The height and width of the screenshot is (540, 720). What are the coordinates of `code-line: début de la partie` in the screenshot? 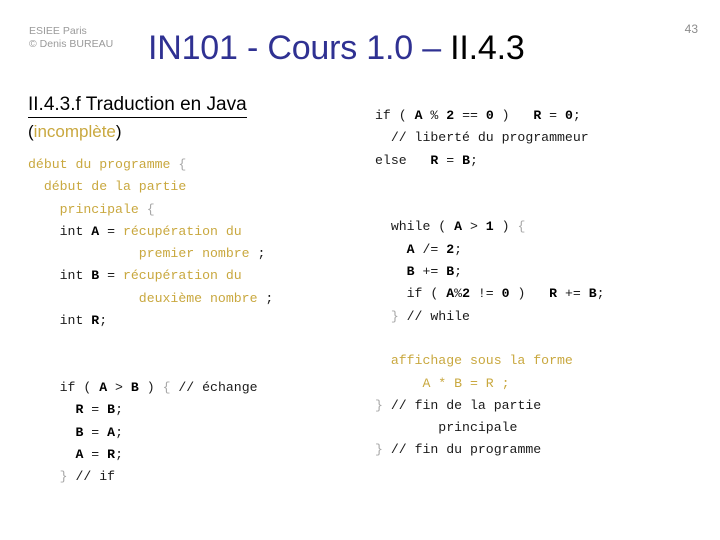 It's located at (199, 187).